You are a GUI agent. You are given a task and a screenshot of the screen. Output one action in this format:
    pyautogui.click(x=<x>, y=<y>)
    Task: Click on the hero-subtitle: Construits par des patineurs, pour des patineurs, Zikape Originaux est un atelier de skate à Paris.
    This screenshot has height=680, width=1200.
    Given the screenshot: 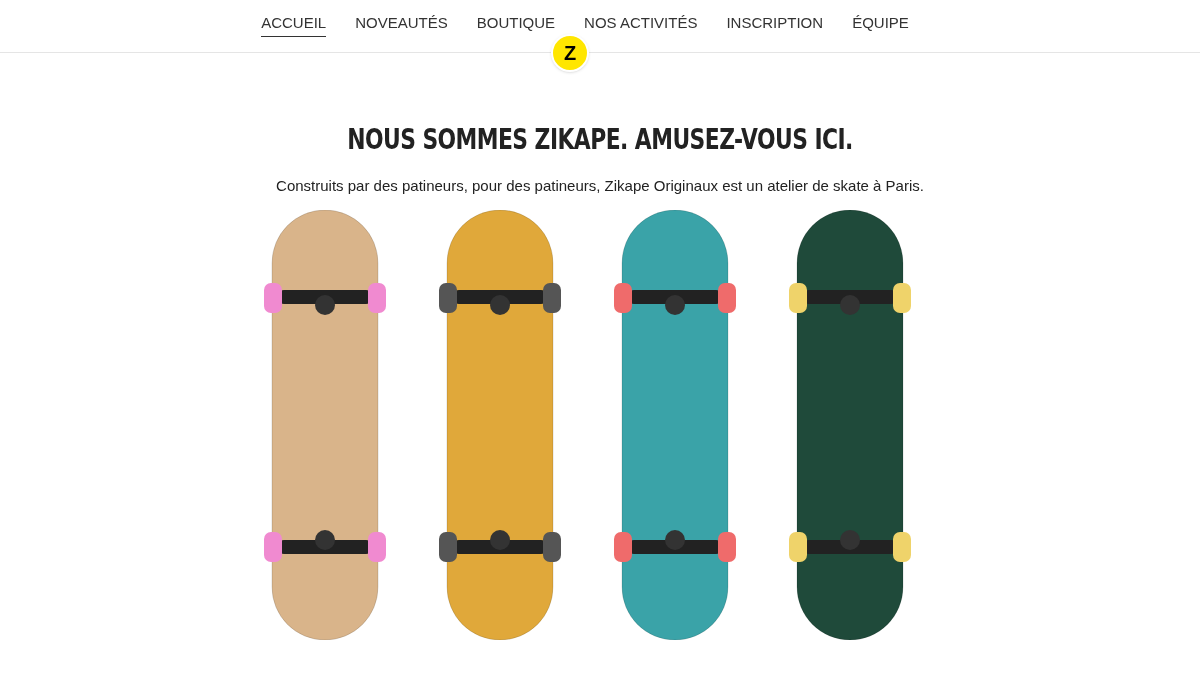 What is the action you would take?
    pyautogui.click(x=600, y=186)
    